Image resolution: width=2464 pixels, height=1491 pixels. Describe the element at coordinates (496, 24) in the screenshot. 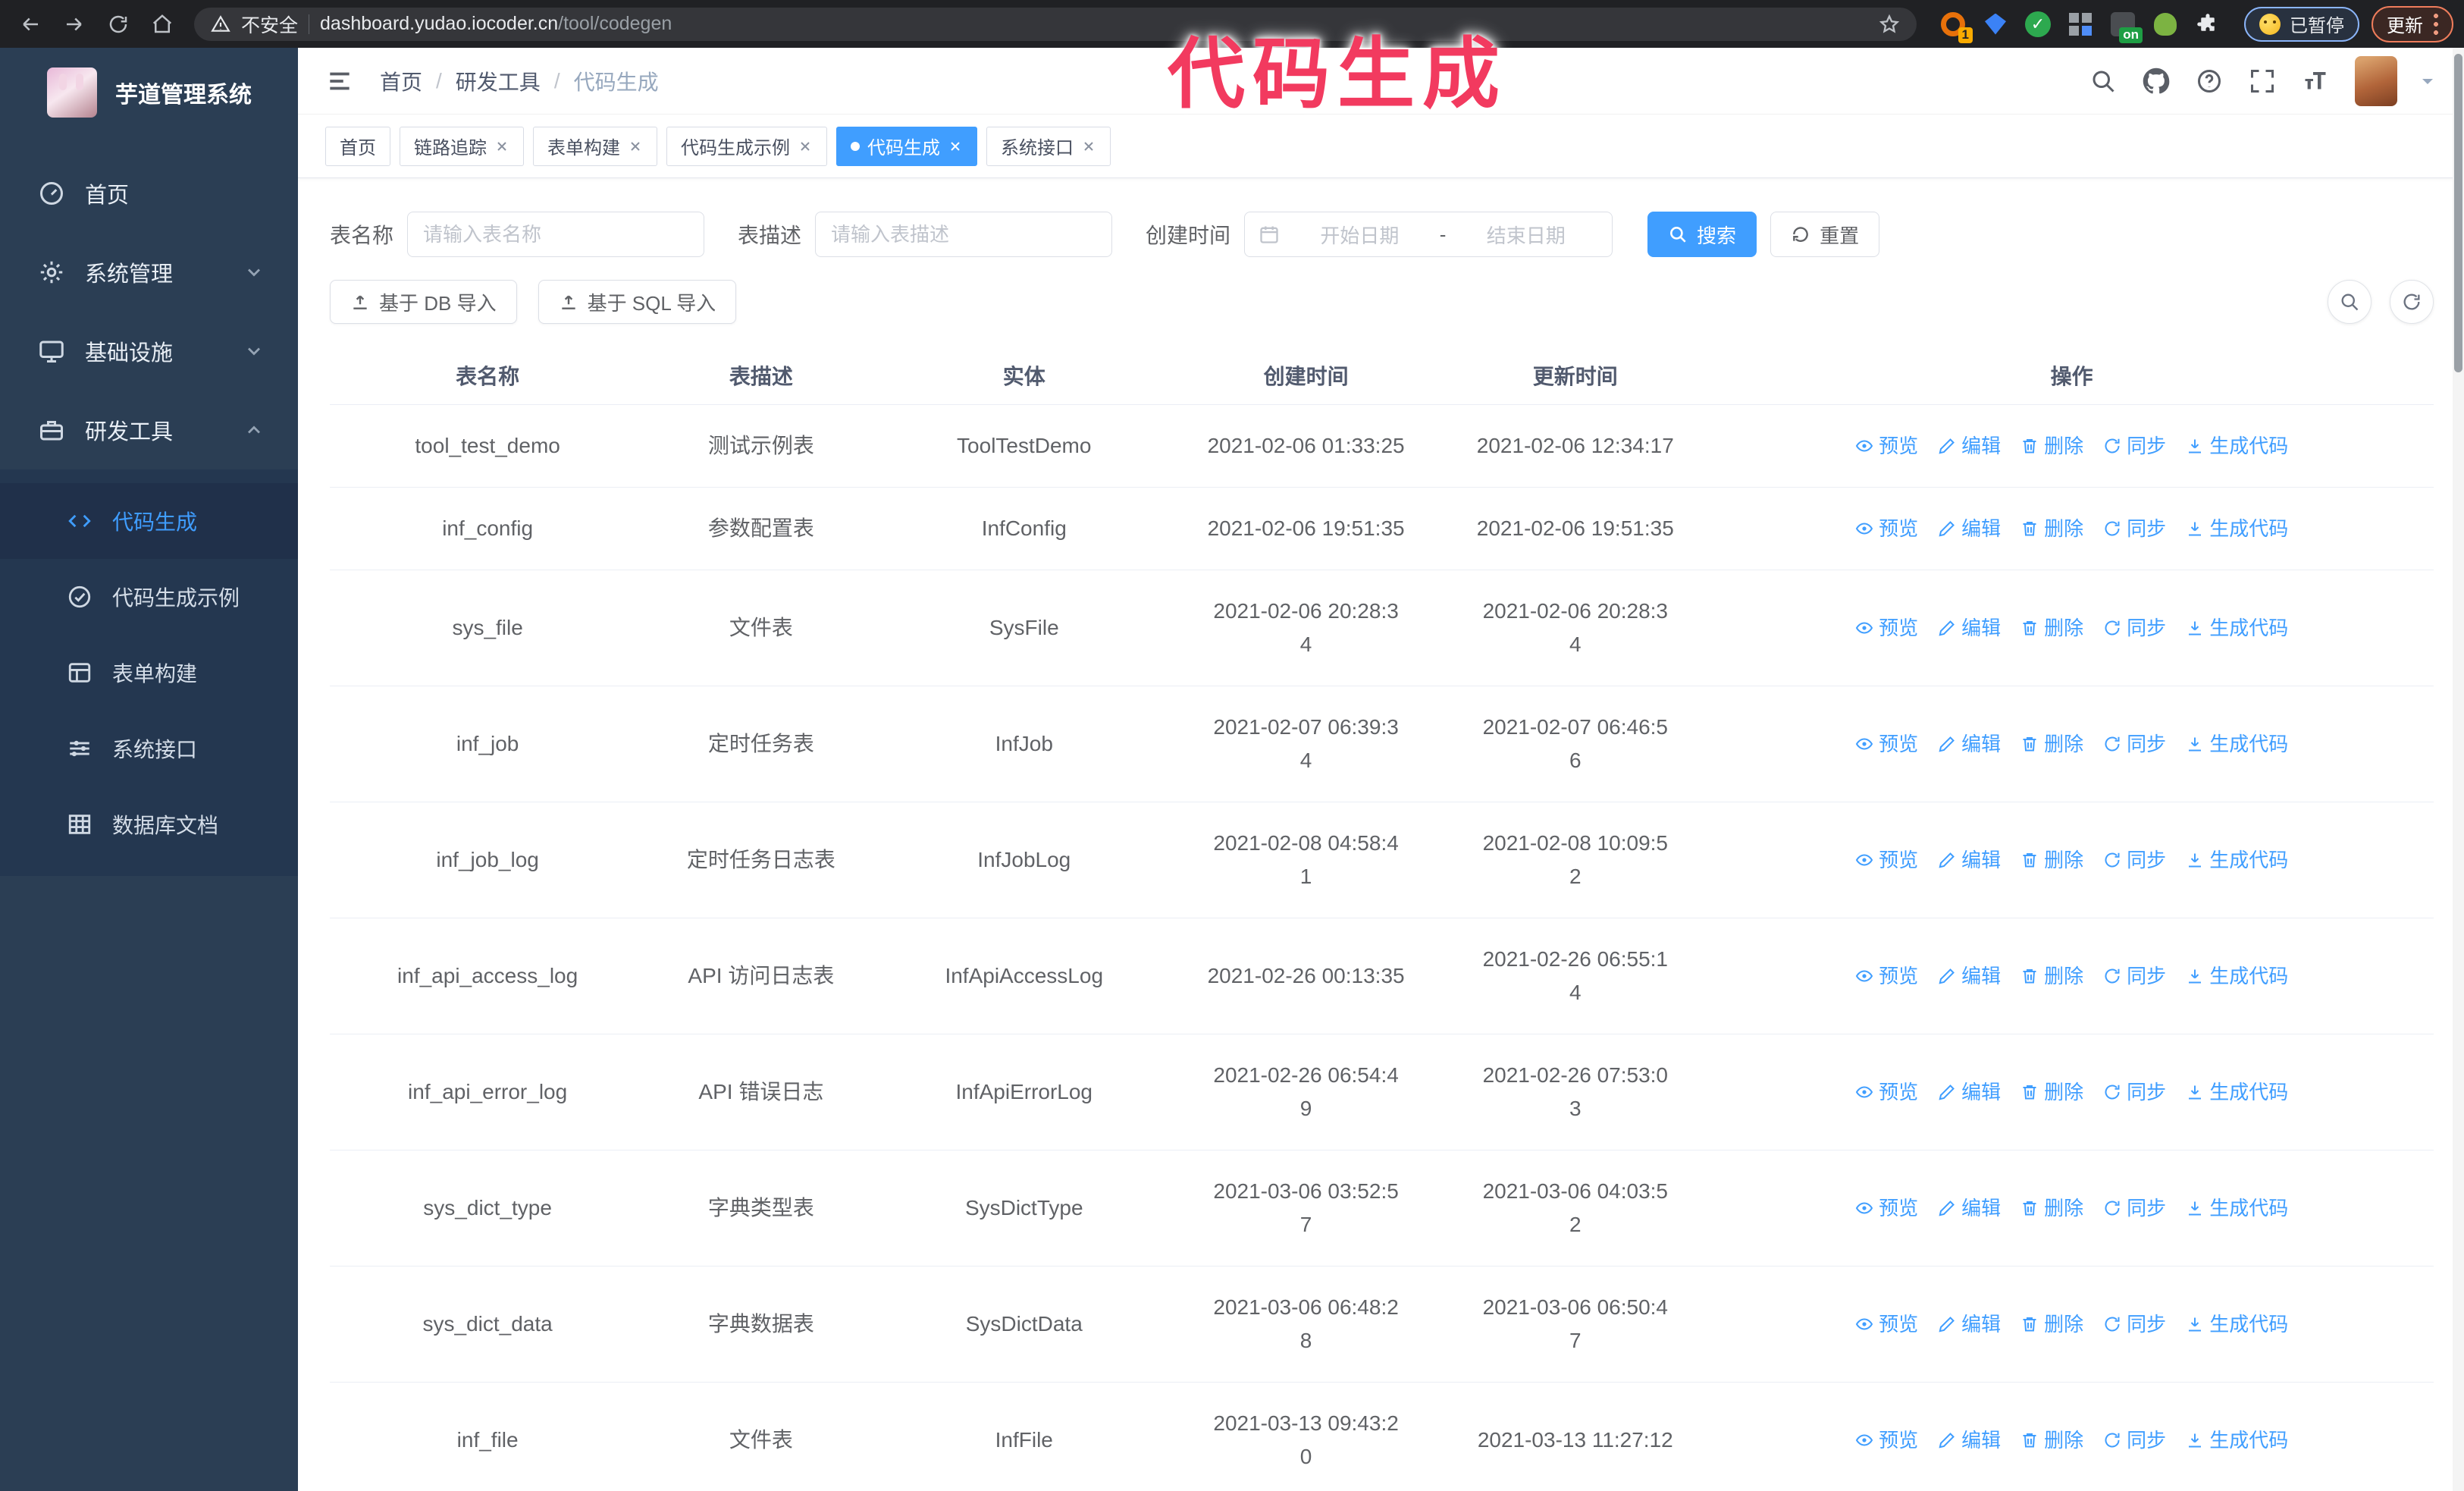

I see `url-text: dashboard.yudao.iocoder.cn/tool/codegen` at that location.